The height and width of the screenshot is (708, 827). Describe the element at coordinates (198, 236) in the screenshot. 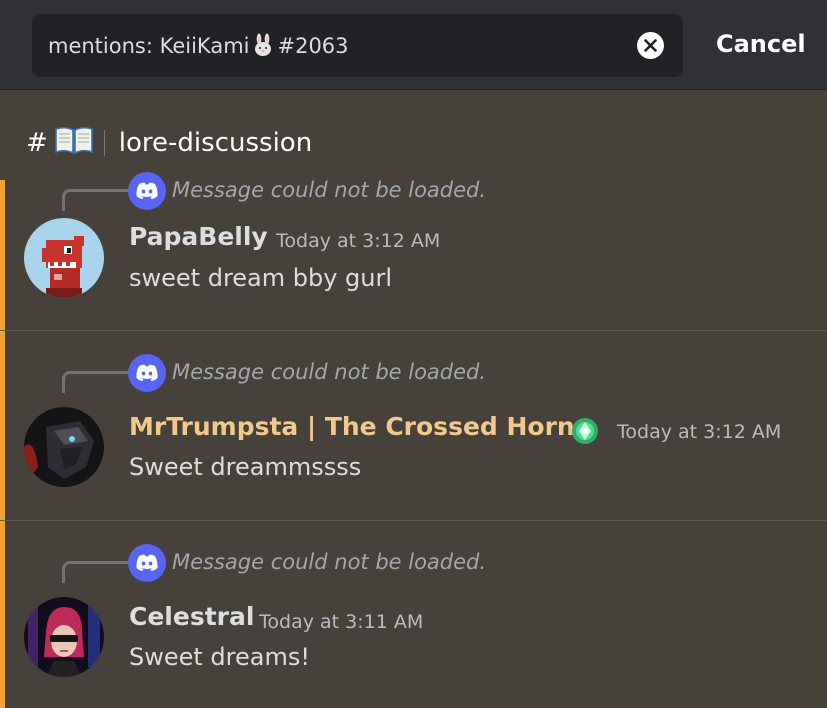

I see `username: PapaBelly` at that location.